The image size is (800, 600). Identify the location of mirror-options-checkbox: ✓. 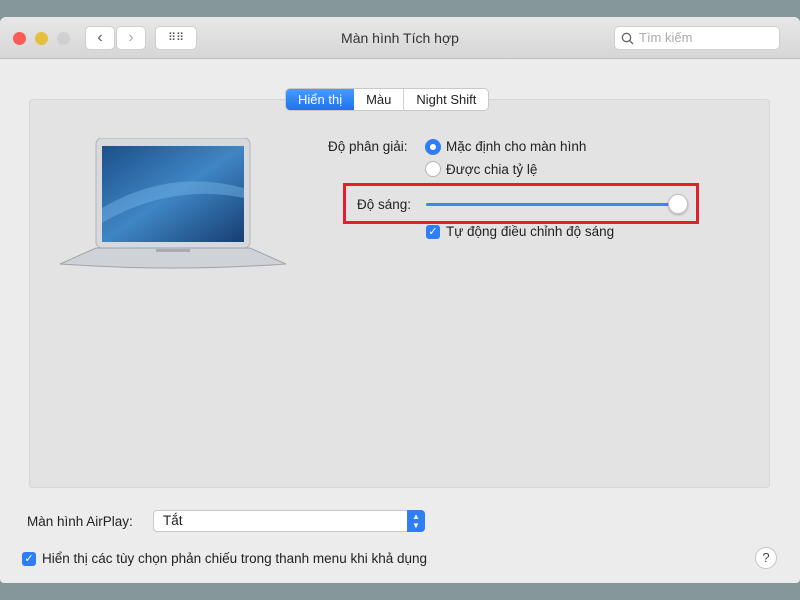
(29, 559).